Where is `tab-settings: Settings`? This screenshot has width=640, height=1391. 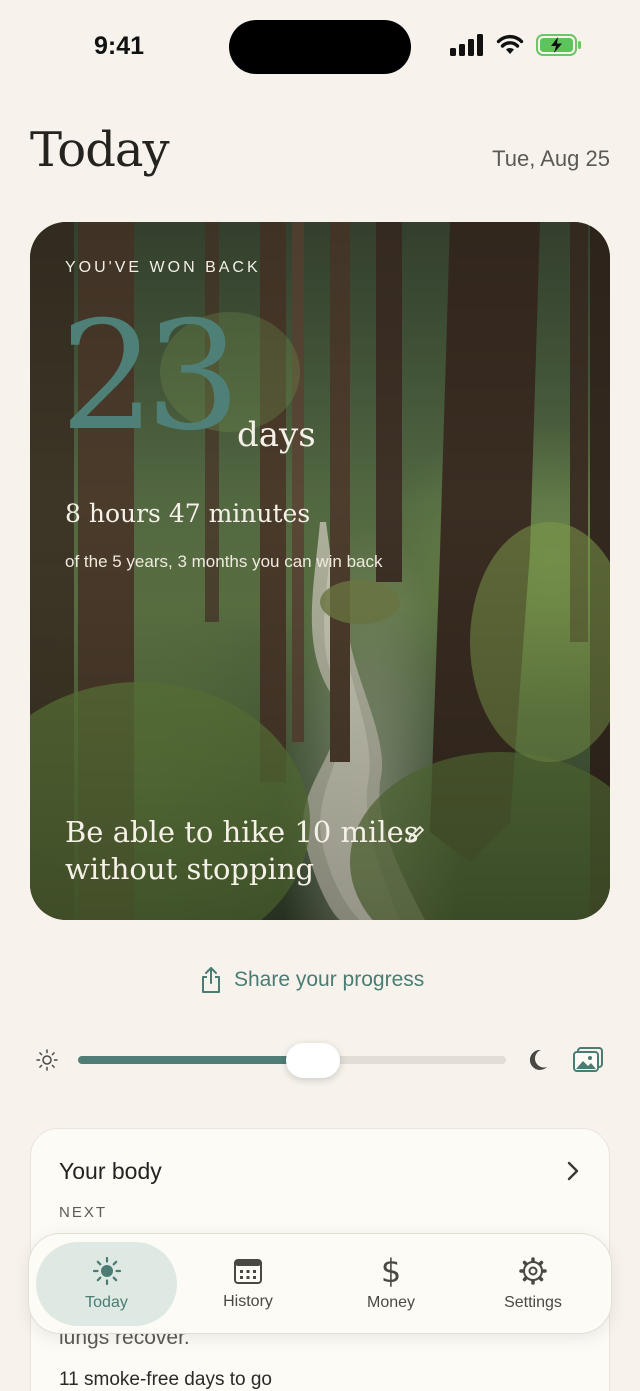 tab-settings: Settings is located at coordinates (533, 1284).